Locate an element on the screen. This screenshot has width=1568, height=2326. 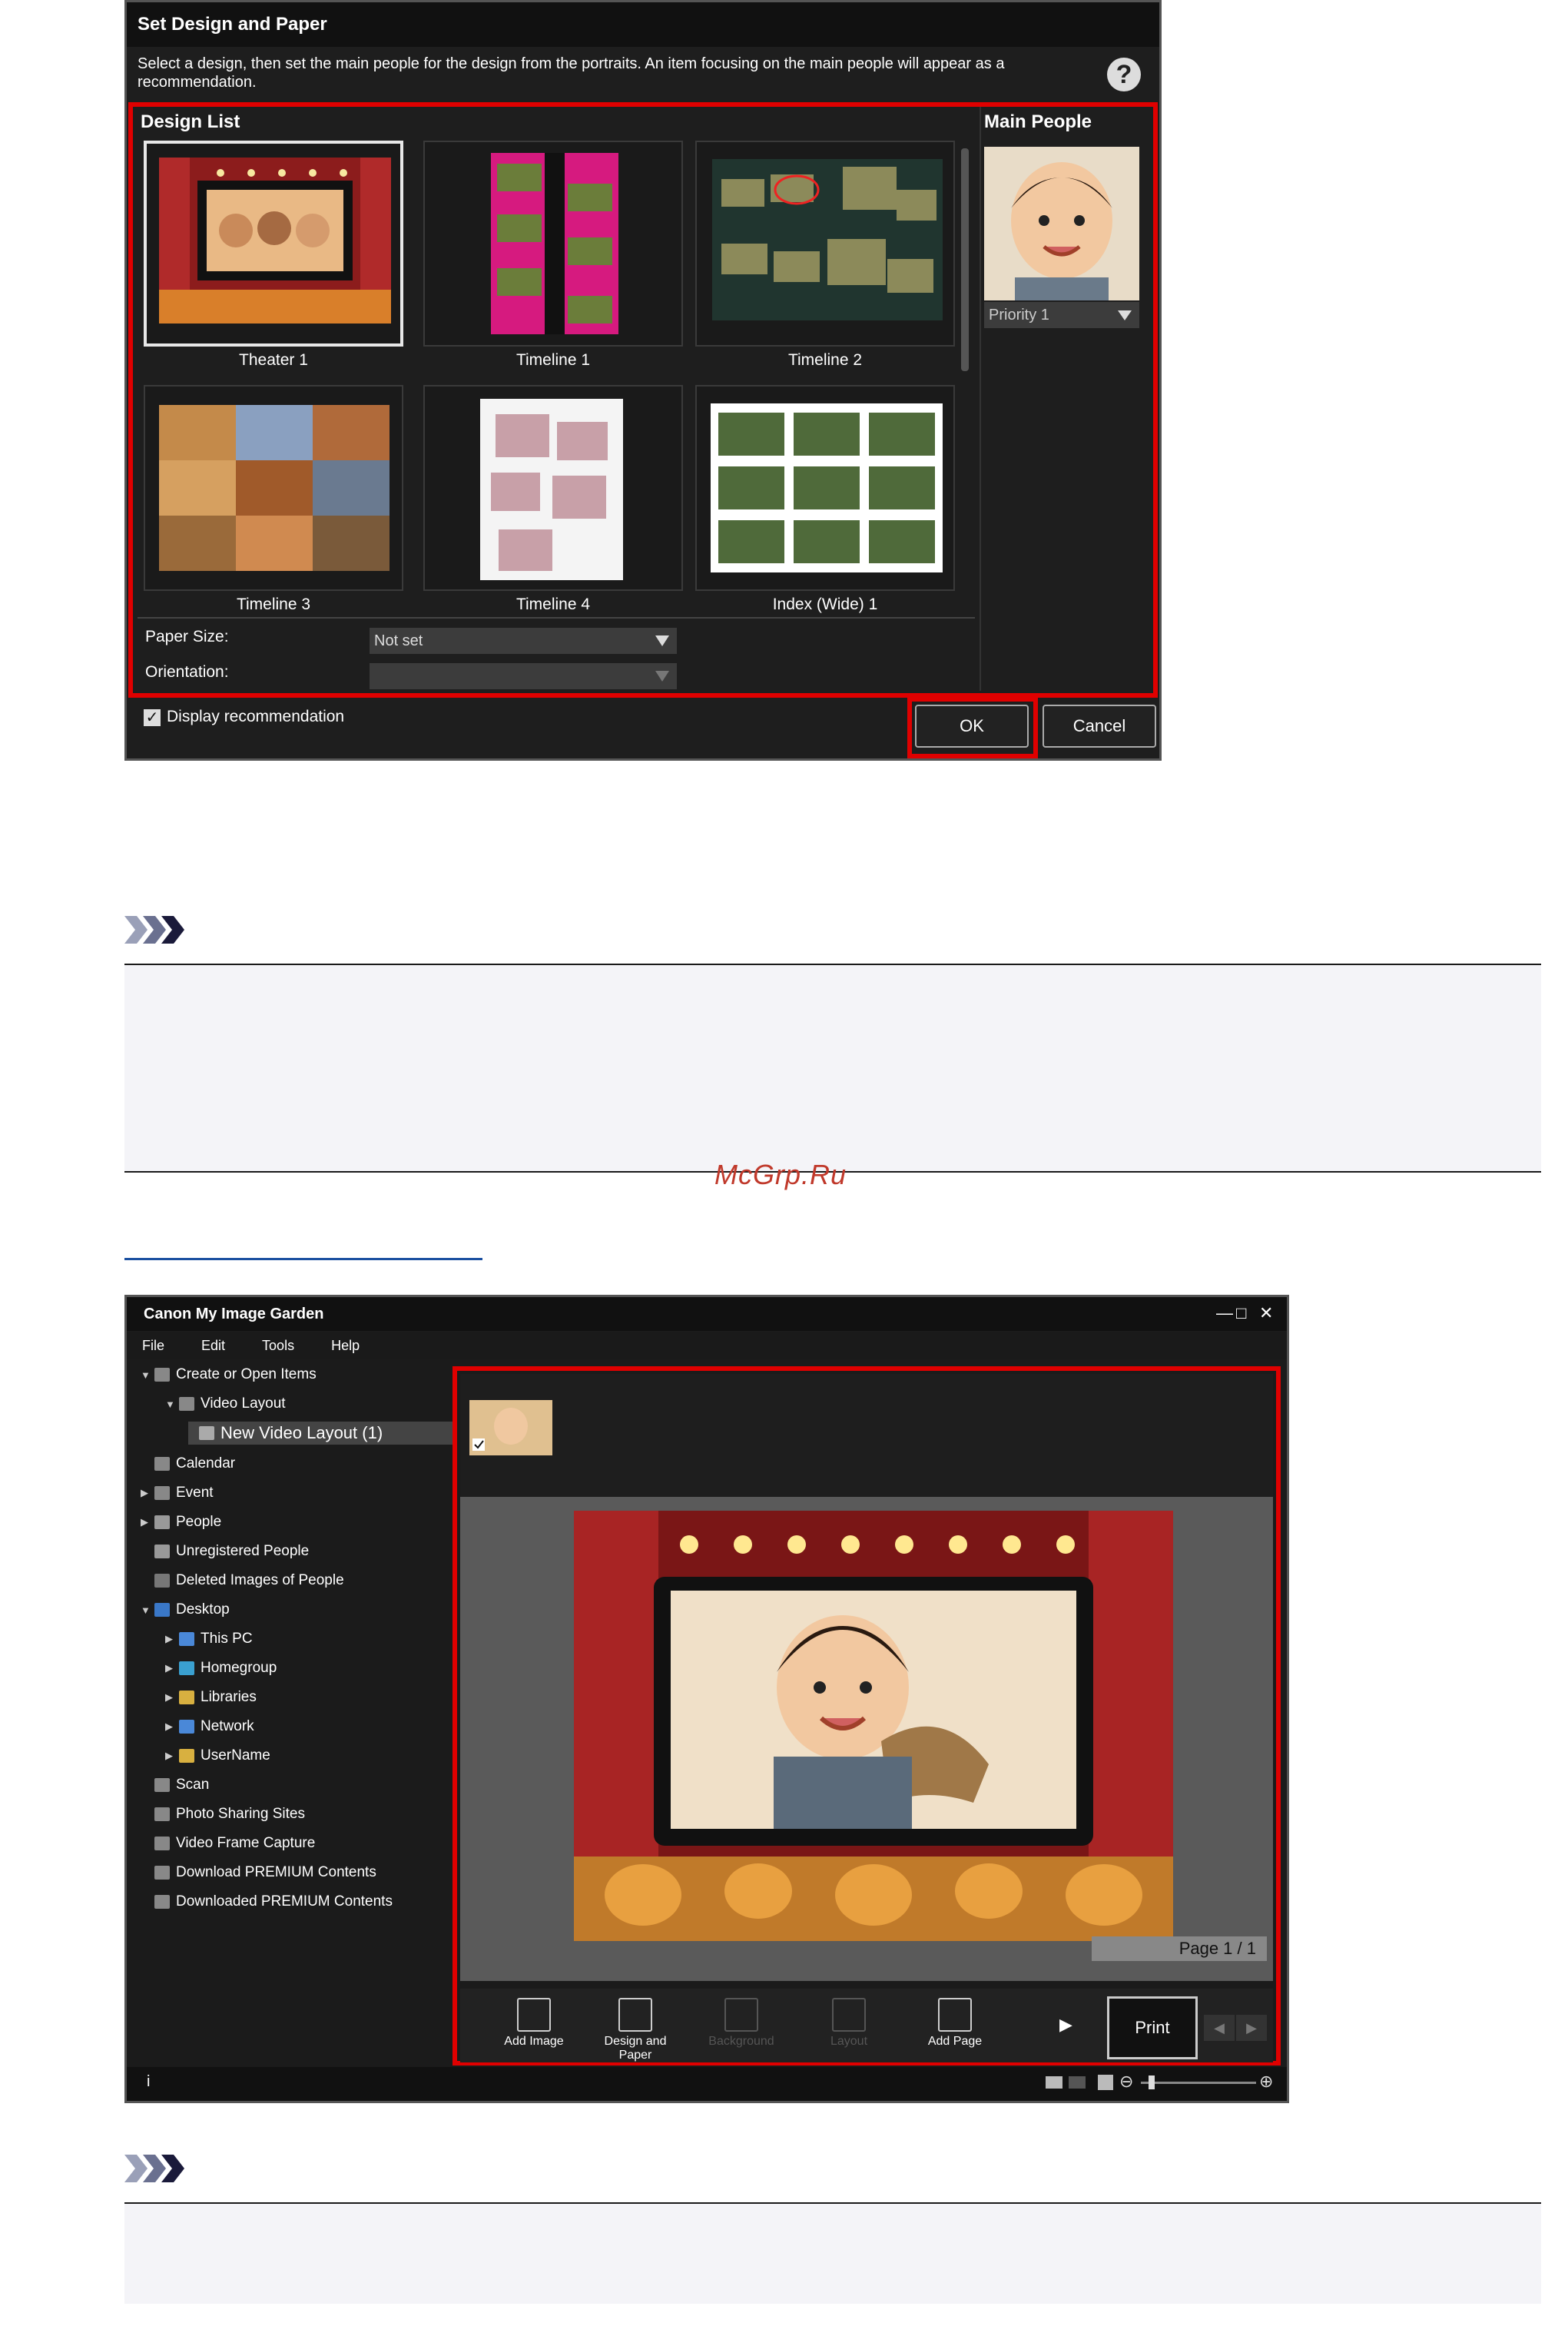
tree-item-deleted-images-of-people: Deleted Images of People is located at coordinates (242, 1580).